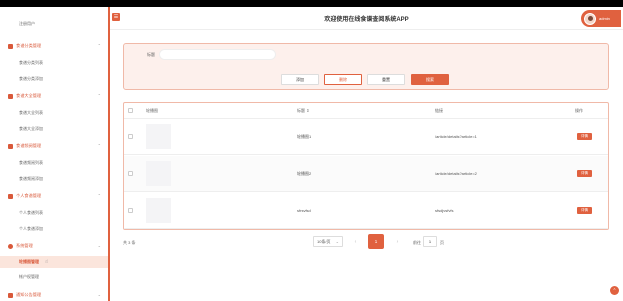  Describe the element at coordinates (417, 242) in the screenshot. I see `goto-label: 前往` at that location.